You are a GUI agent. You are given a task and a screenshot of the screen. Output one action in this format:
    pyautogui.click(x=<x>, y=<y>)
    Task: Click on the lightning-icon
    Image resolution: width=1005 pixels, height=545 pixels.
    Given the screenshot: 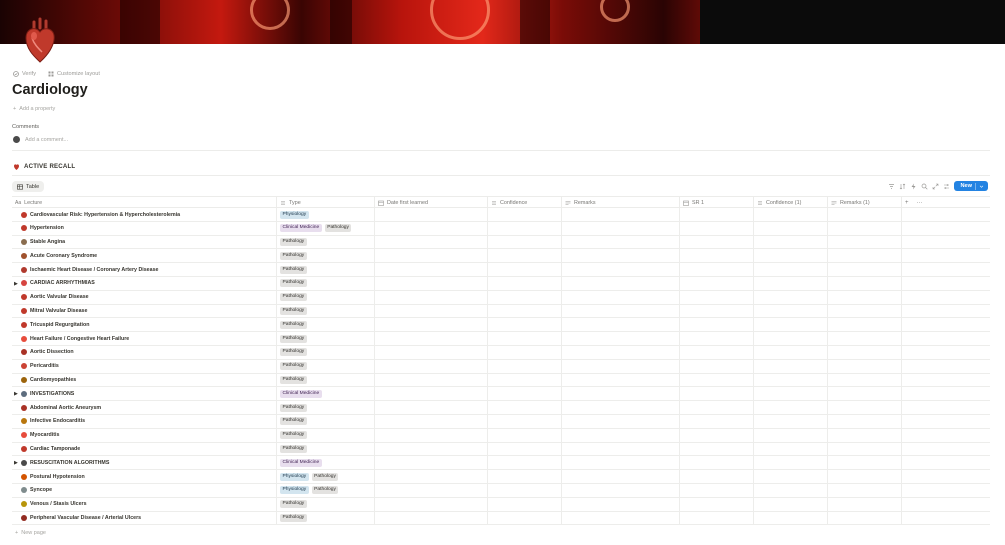 What is the action you would take?
    pyautogui.click(x=913, y=186)
    